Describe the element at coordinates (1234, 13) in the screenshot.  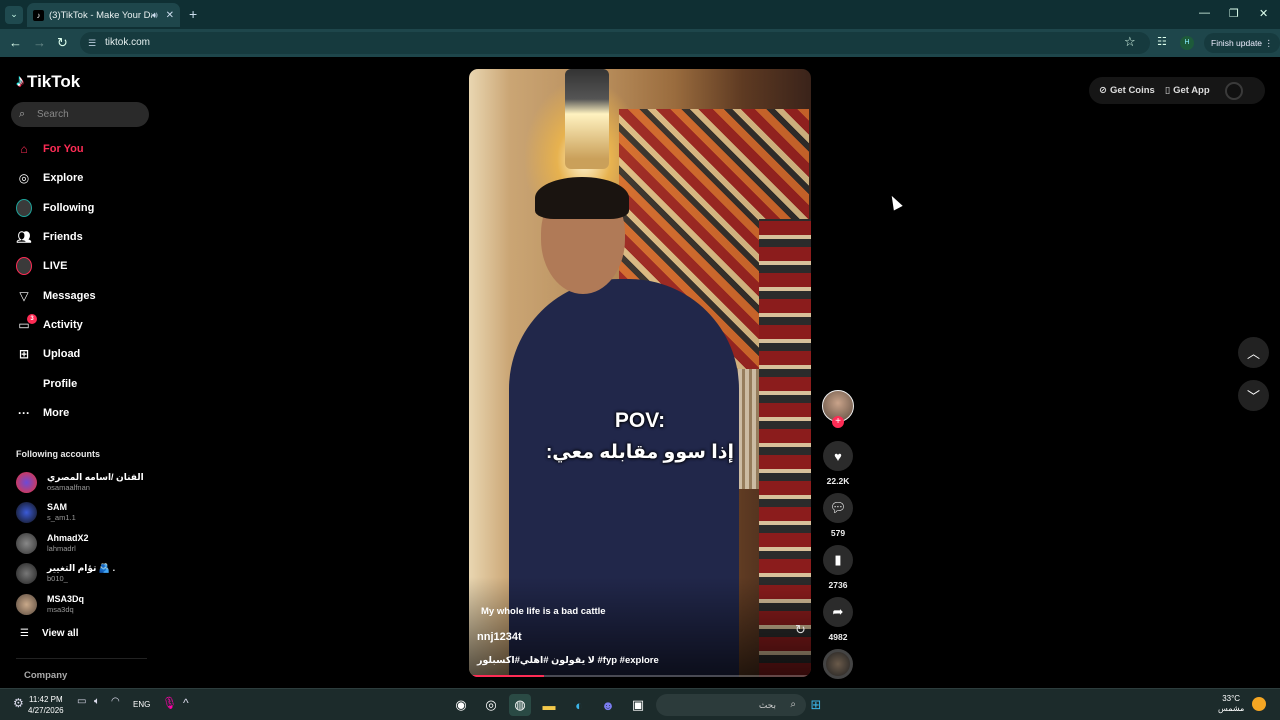
I see `restore-icon: ❐` at that location.